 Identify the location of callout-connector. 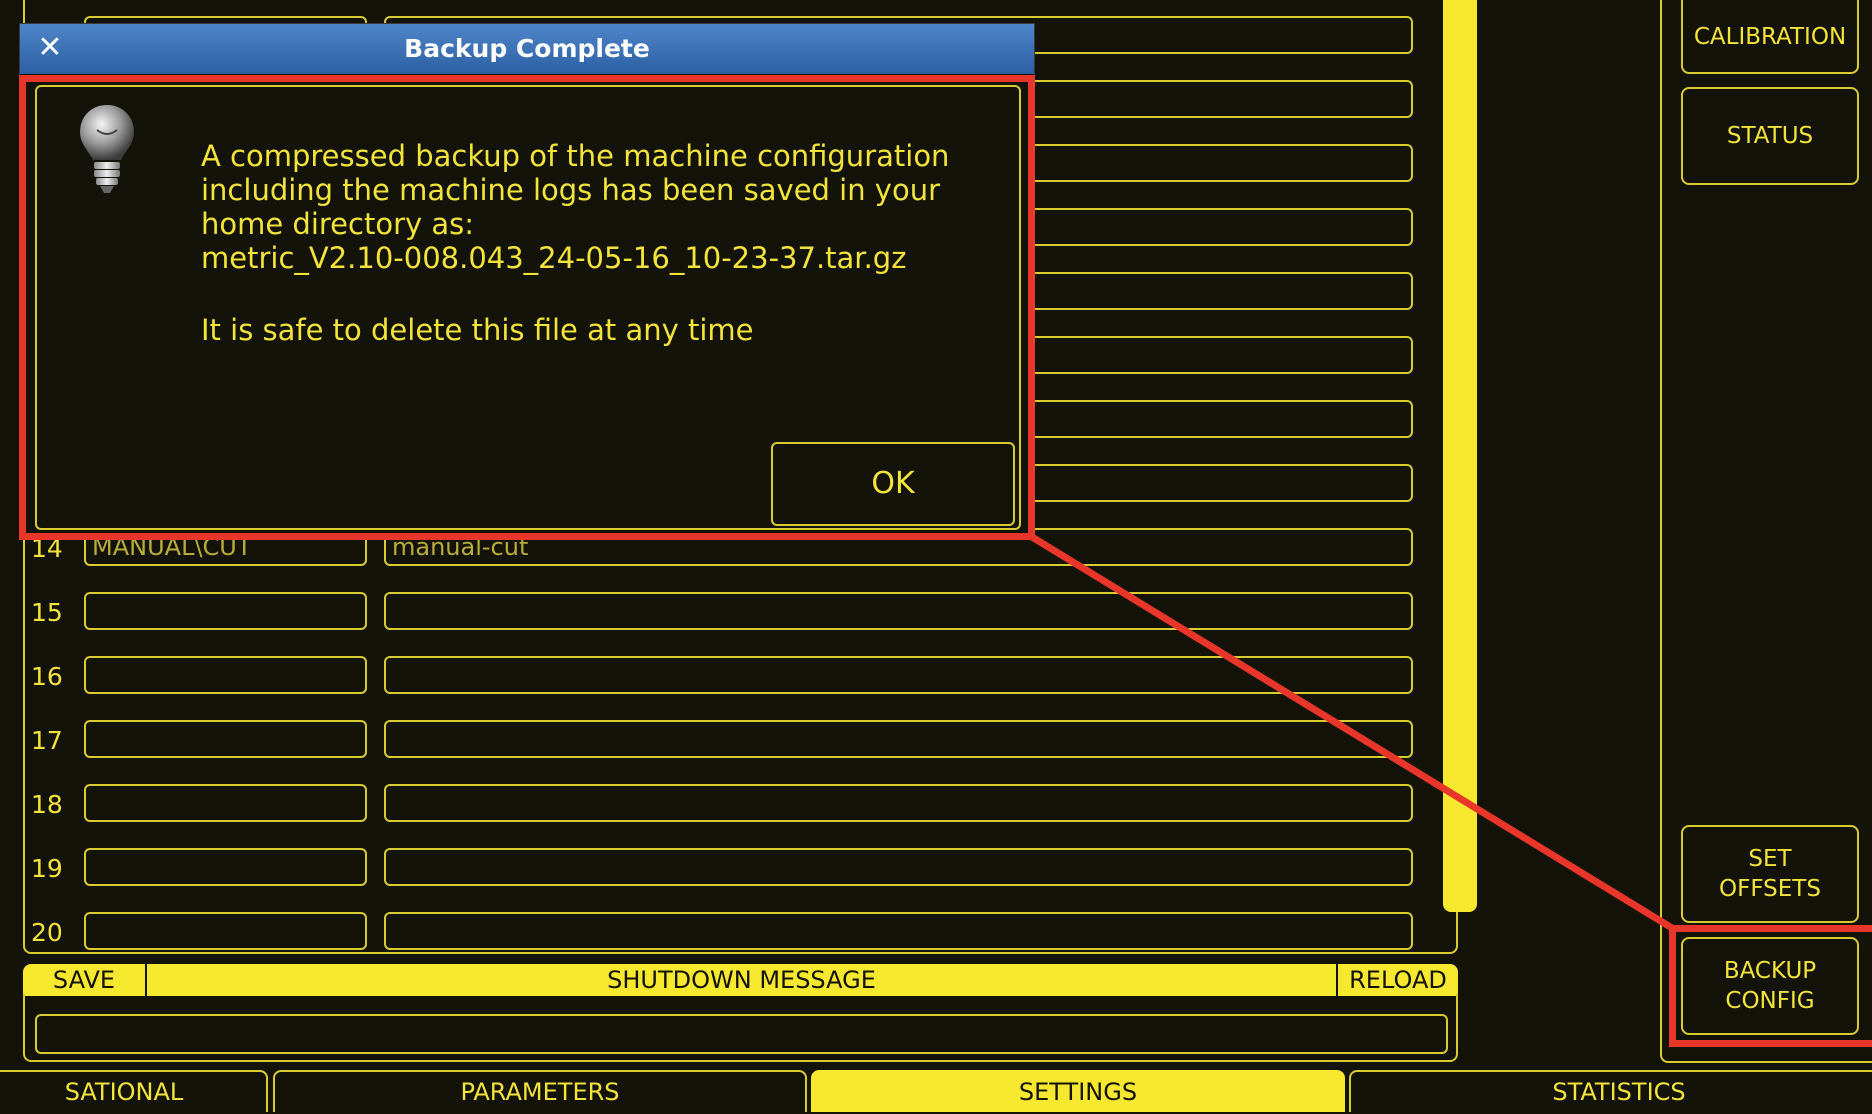
(1352, 732).